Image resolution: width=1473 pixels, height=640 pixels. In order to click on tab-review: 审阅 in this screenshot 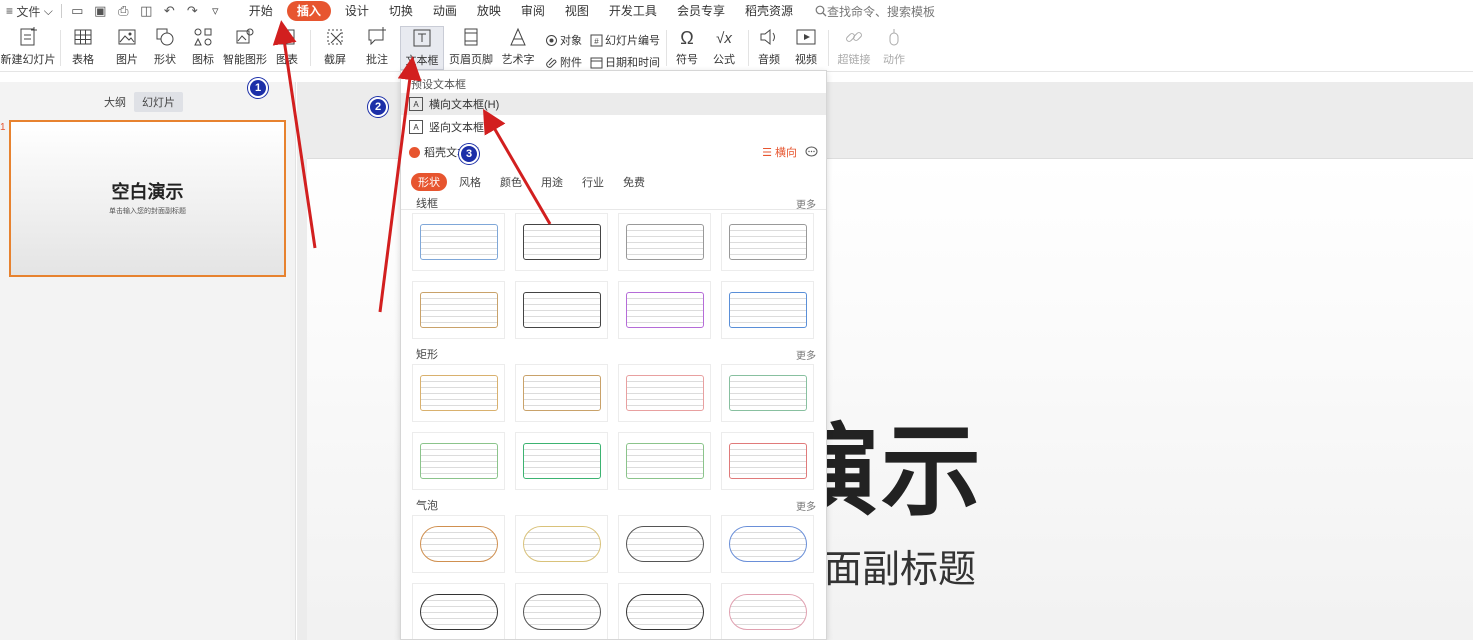, I will do `click(533, 11)`.